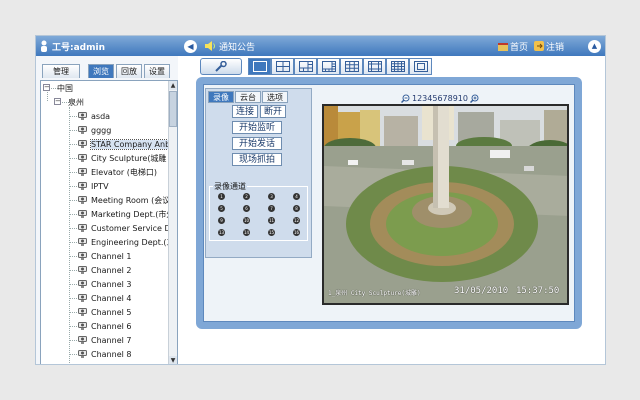 The width and height of the screenshot is (640, 400). Describe the element at coordinates (157, 71) in the screenshot. I see `tab-settings: 设置` at that location.